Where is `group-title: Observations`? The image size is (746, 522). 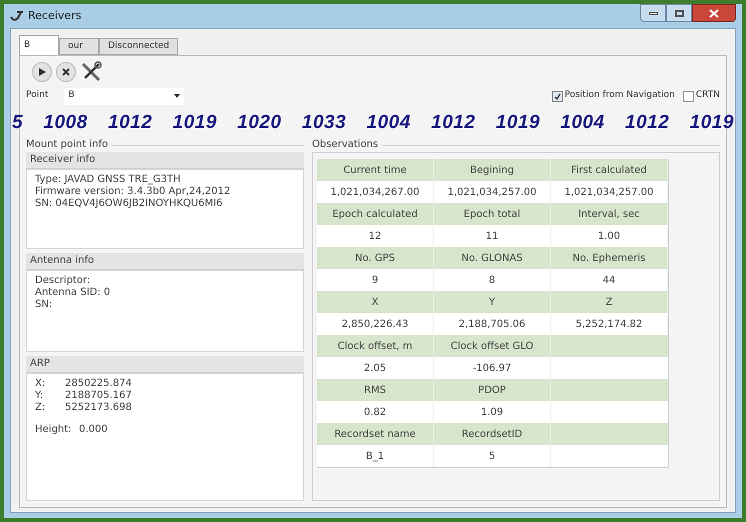 group-title: Observations is located at coordinates (345, 145).